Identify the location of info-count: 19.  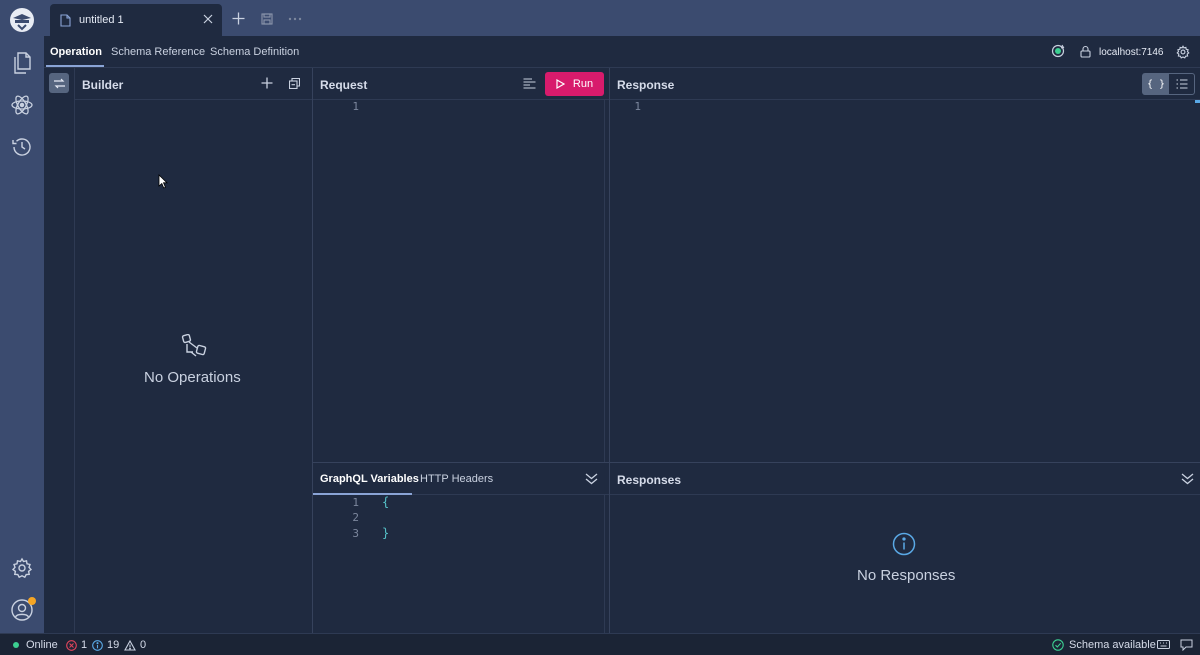
(105, 645).